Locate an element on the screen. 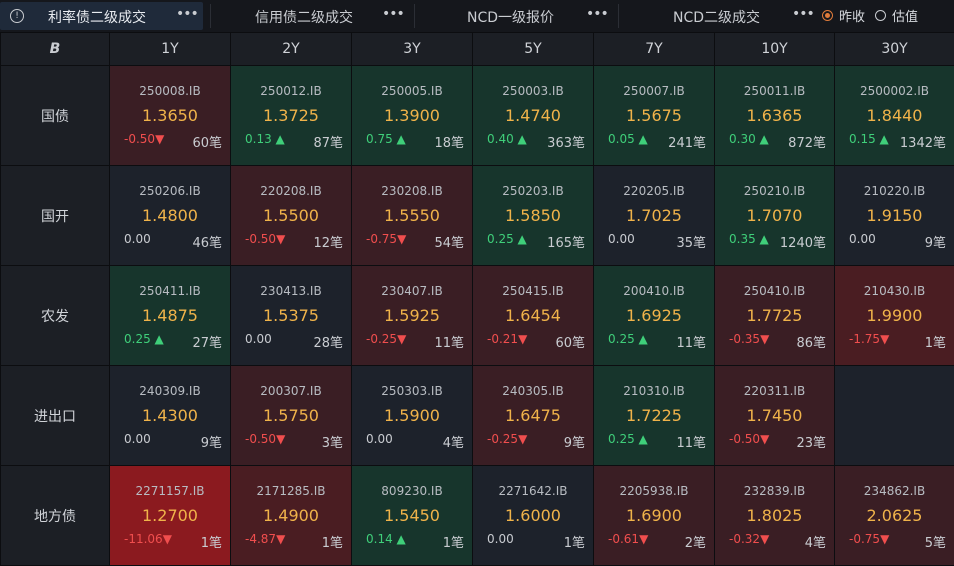 Image resolution: width=954 pixels, height=566 pixels. change-value: 0.75 ▲ is located at coordinates (386, 139).